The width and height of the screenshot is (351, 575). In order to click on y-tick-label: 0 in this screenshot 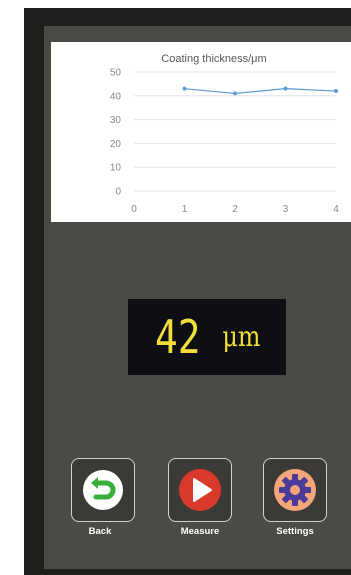, I will do `click(118, 192)`.